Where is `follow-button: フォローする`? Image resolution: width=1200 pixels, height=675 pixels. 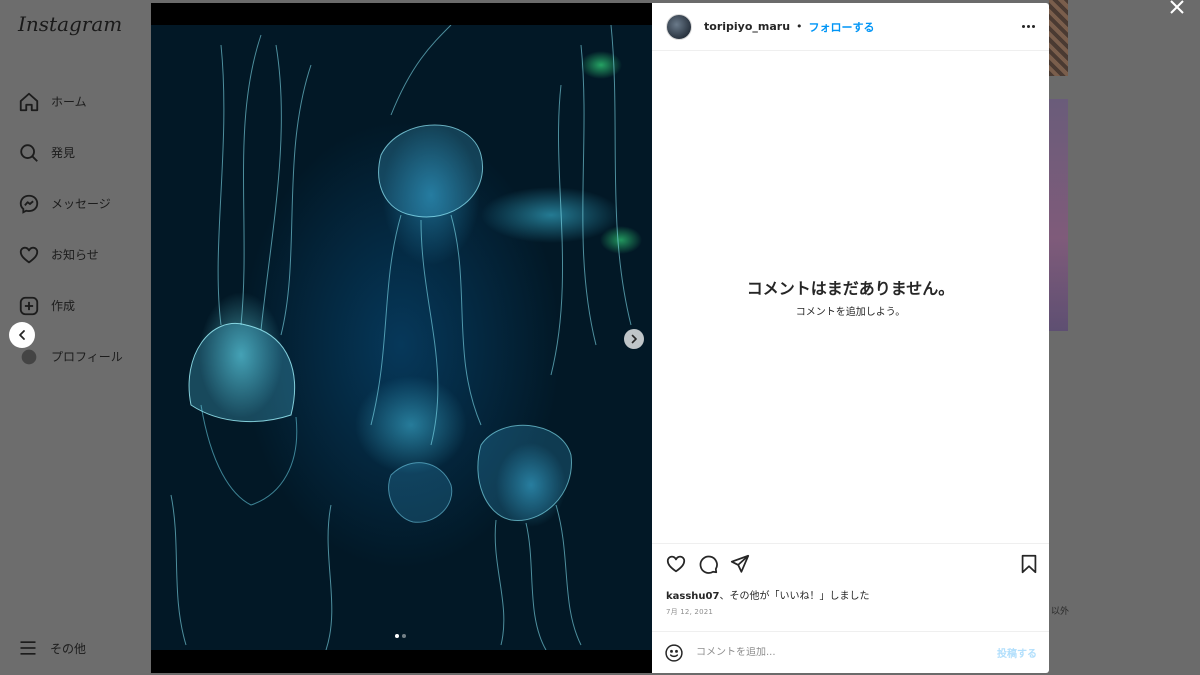
follow-button: フォローする is located at coordinates (842, 27).